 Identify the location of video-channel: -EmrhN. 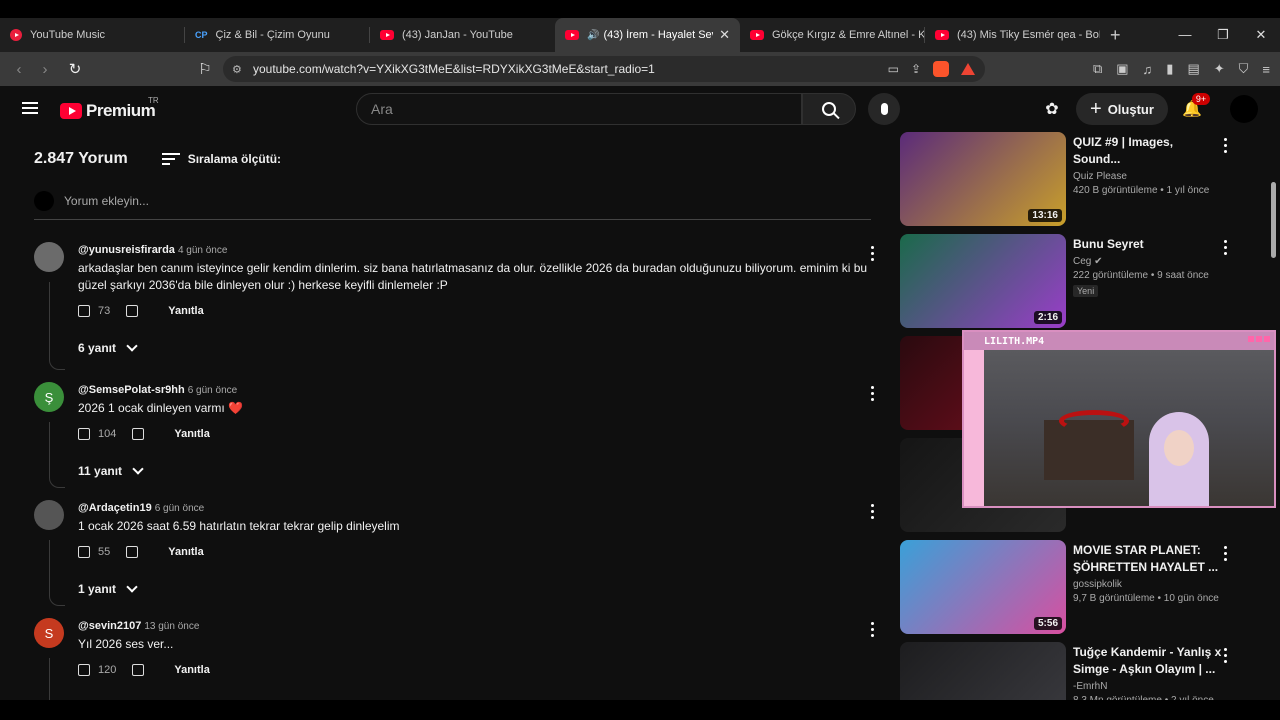
(1148, 686).